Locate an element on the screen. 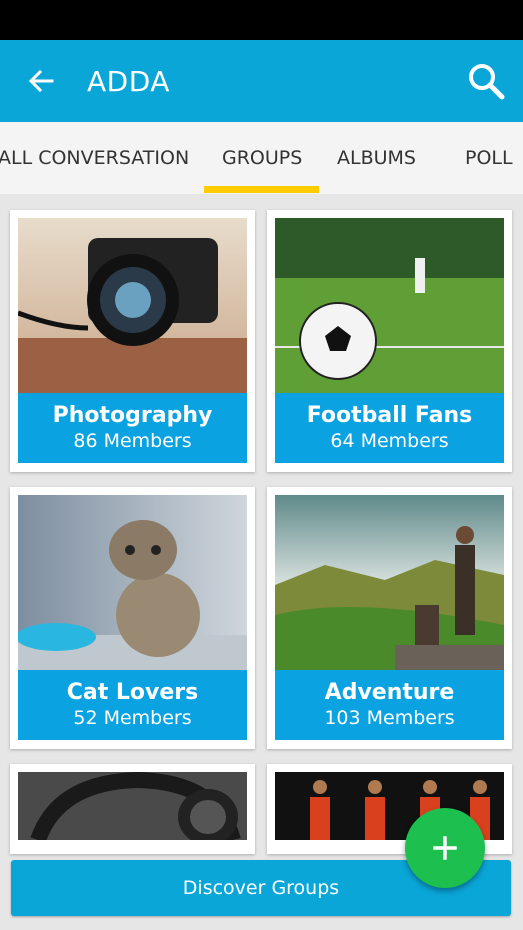 This screenshot has height=930, width=523. status-bar is located at coordinates (261, 20).